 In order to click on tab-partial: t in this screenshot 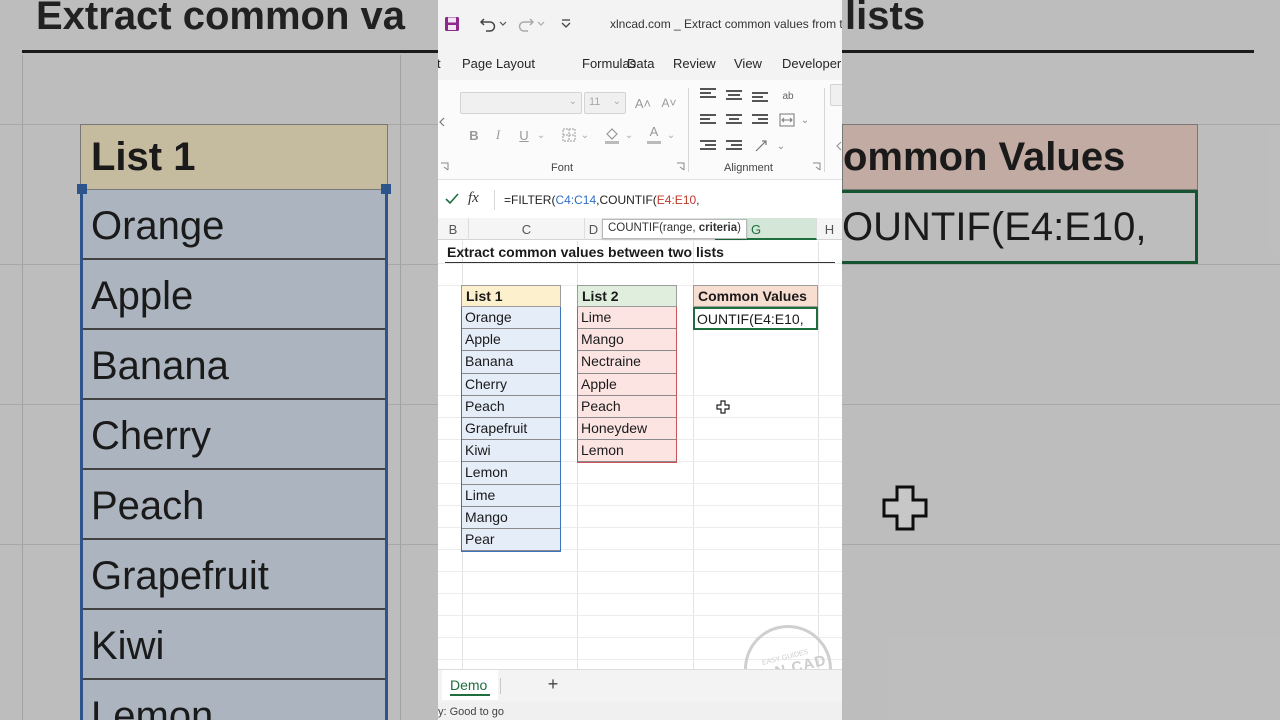, I will do `click(439, 63)`.